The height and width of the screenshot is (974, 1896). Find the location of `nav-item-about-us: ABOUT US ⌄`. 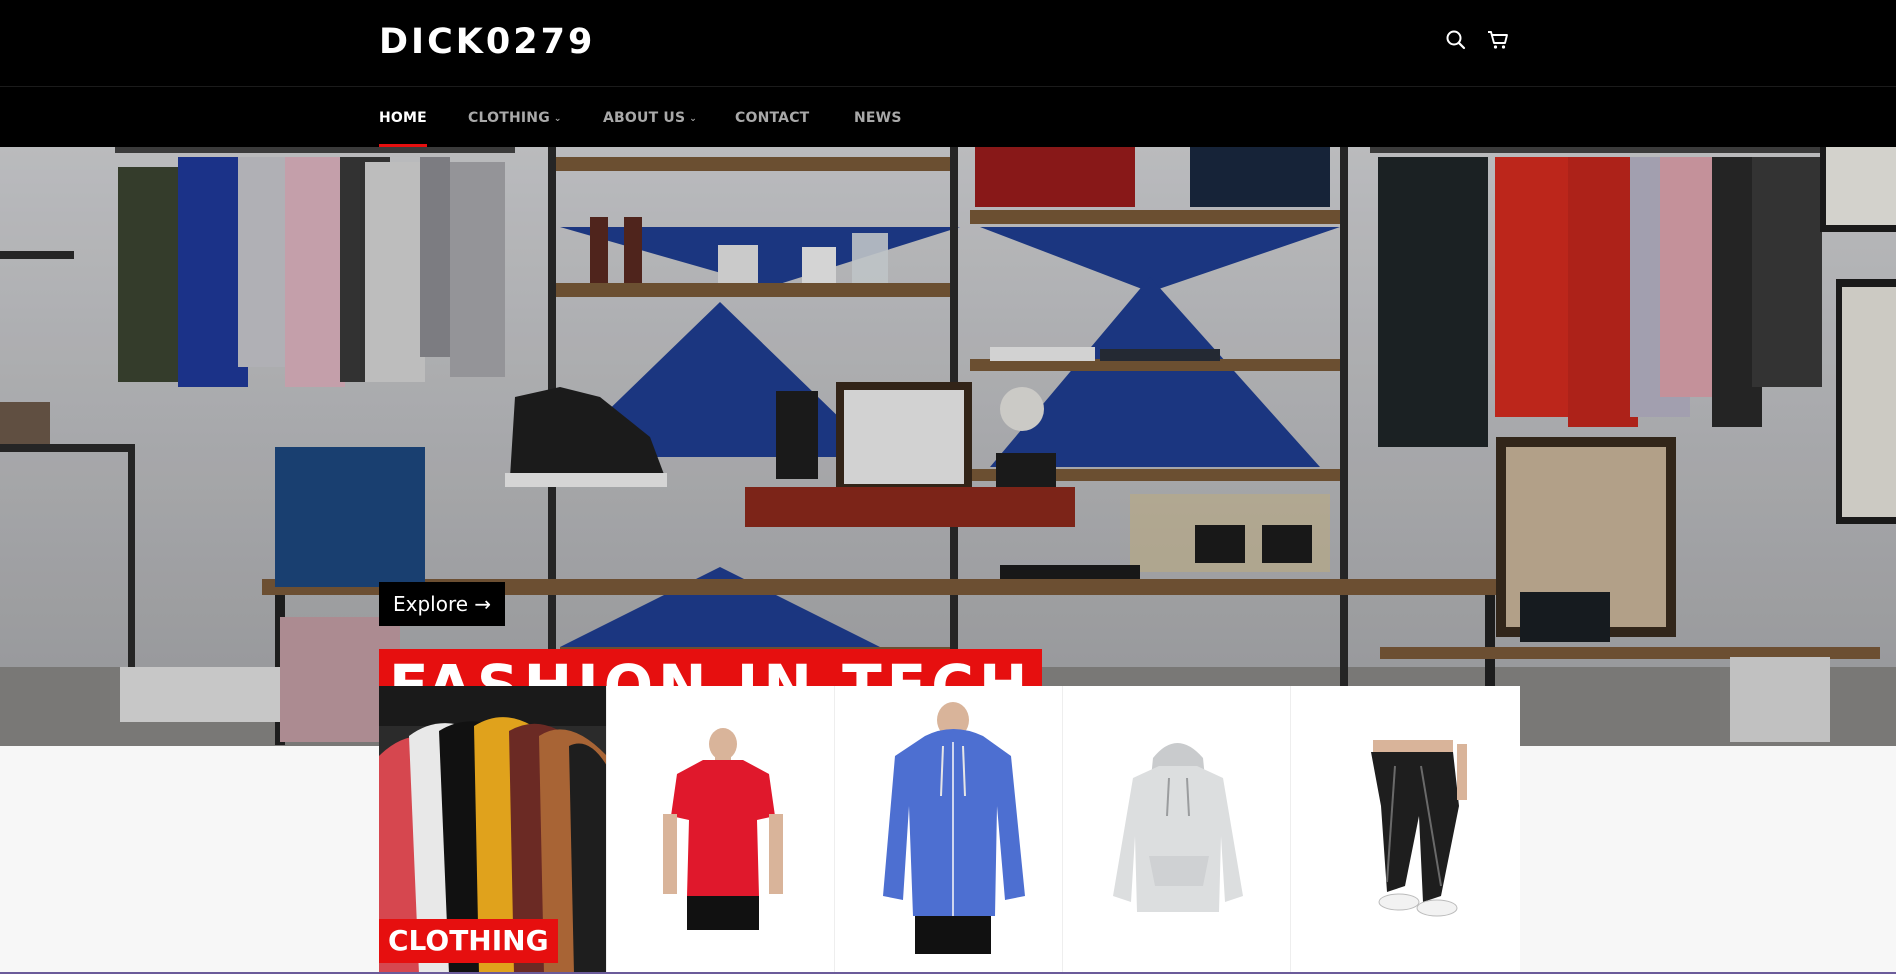

nav-item-about-us: ABOUT US ⌄ is located at coordinates (650, 117).